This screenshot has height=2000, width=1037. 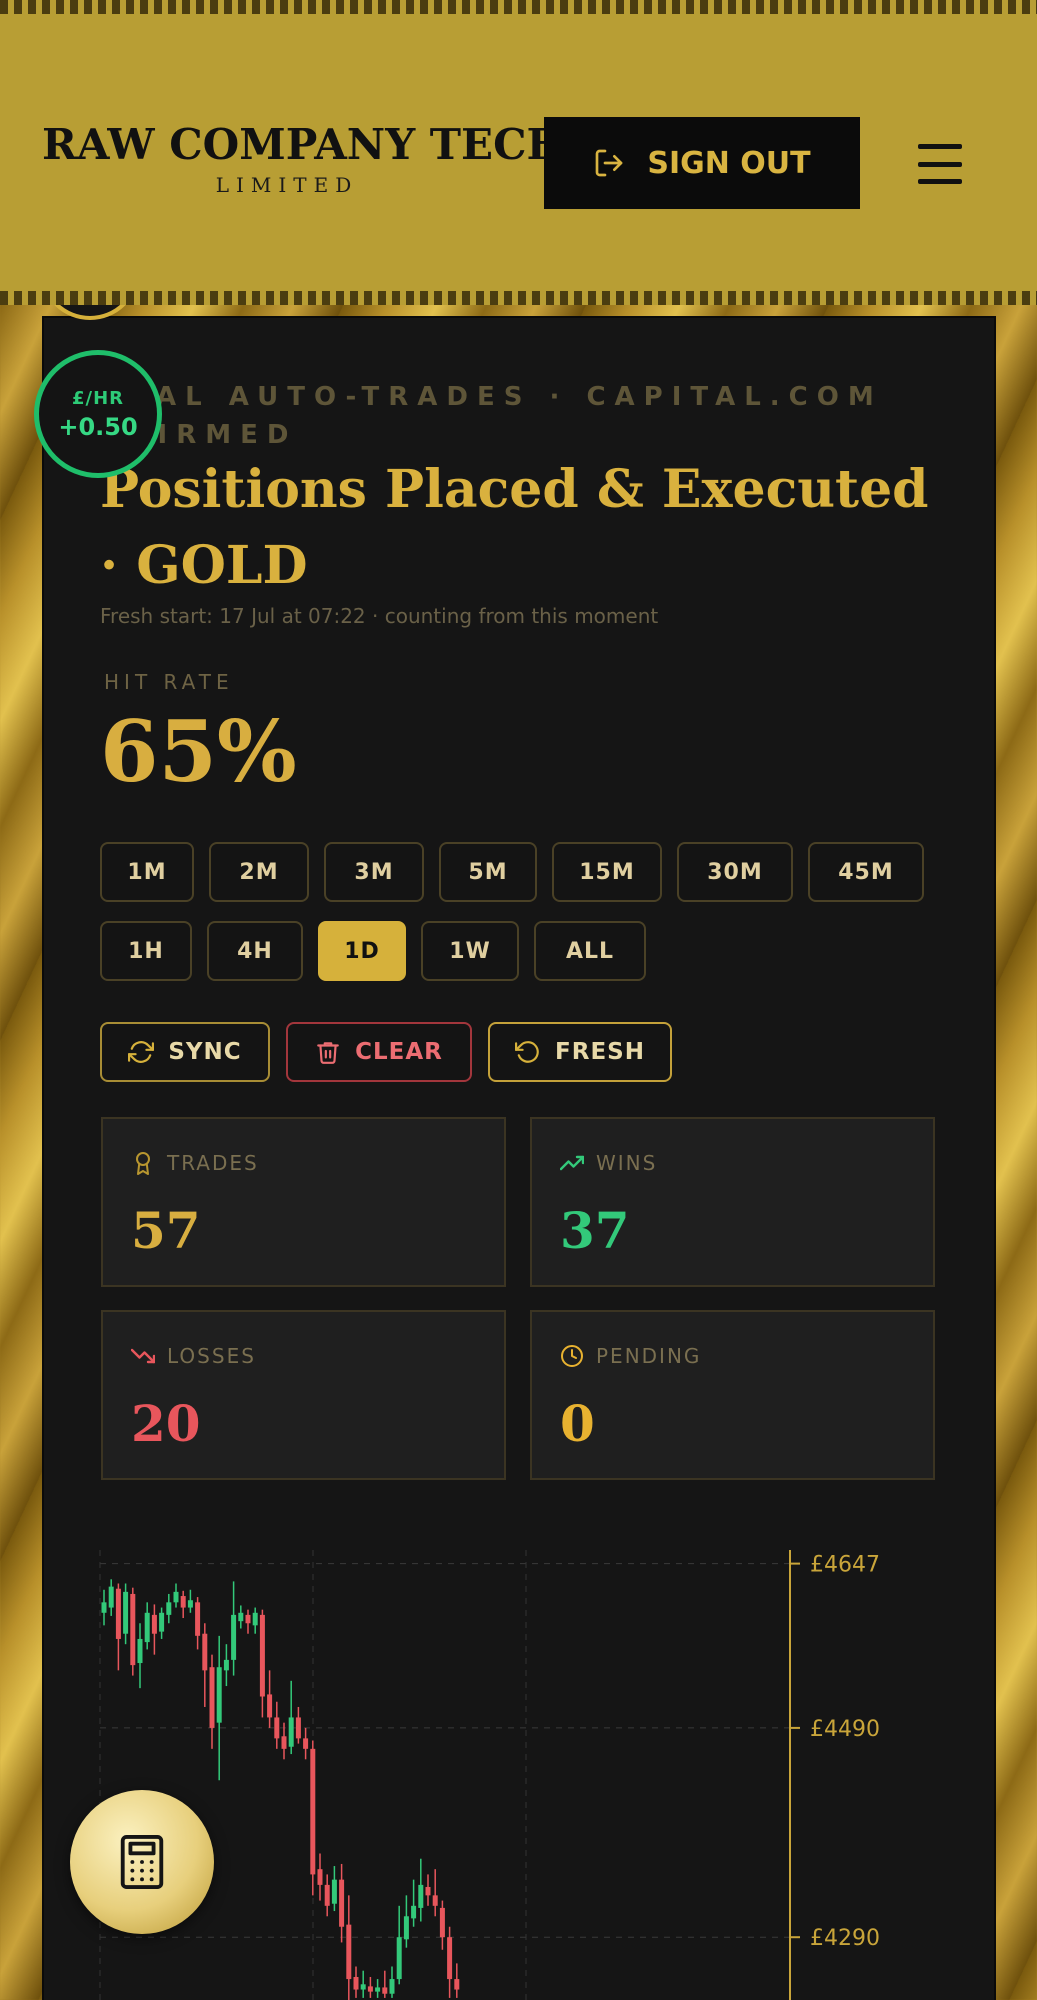 I want to click on fresh-button: FRESH, so click(x=580, y=1052).